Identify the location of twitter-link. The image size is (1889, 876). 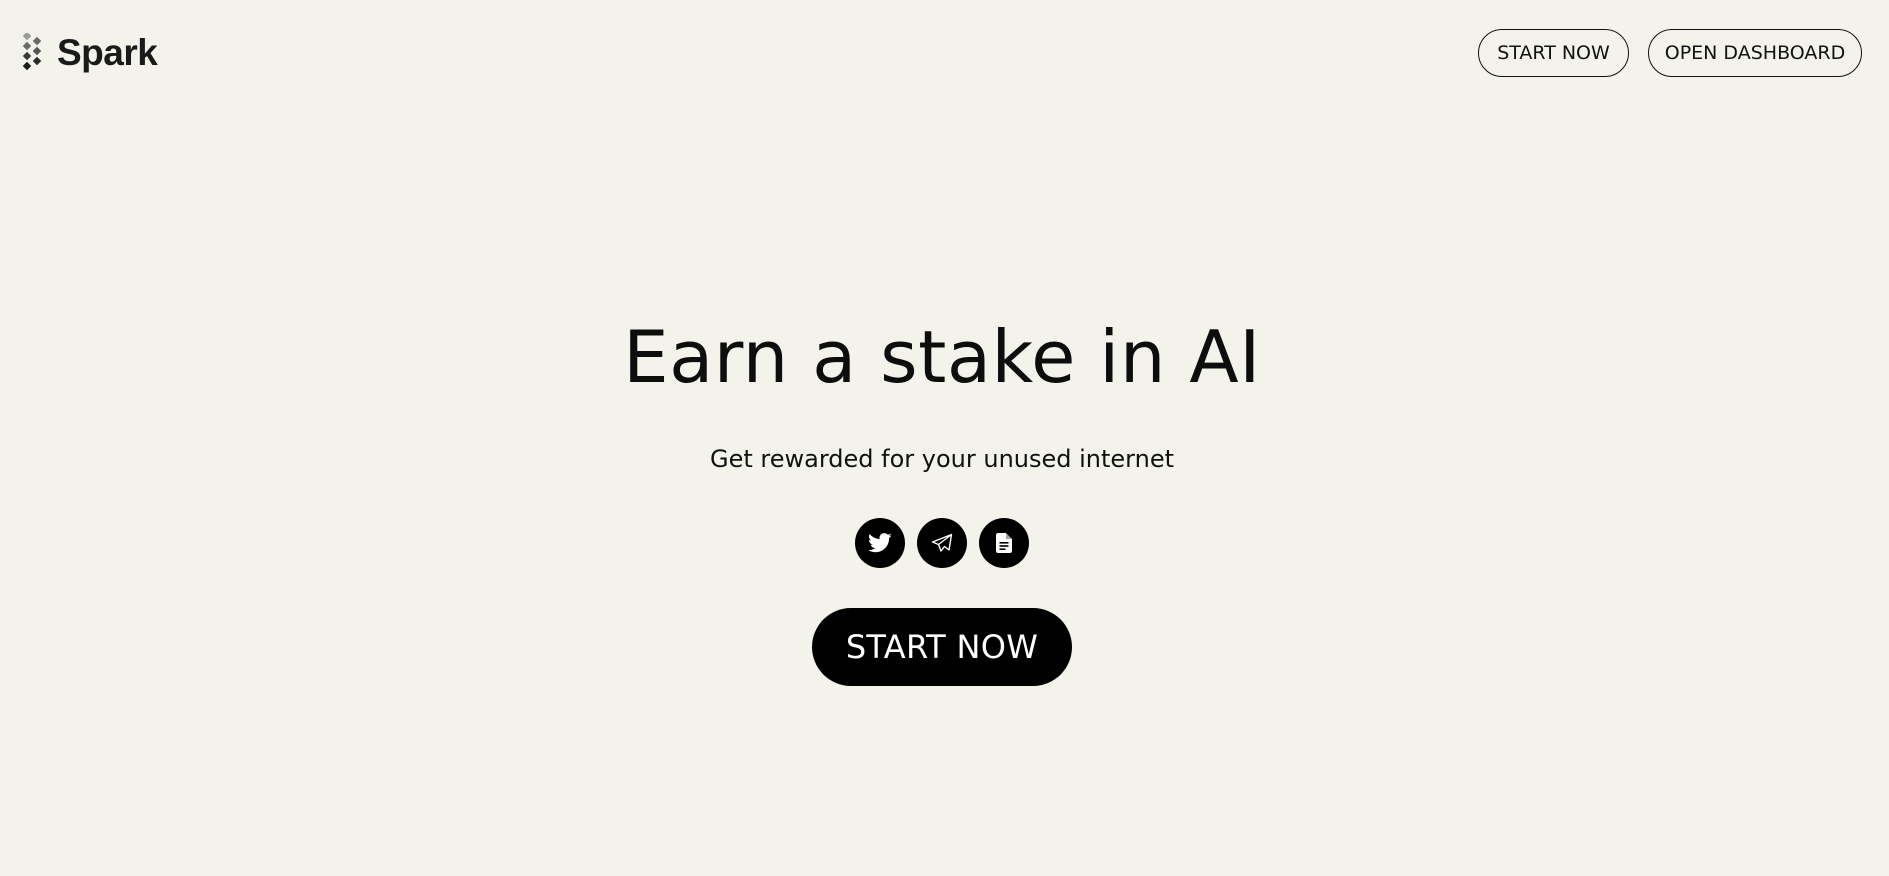
(880, 543).